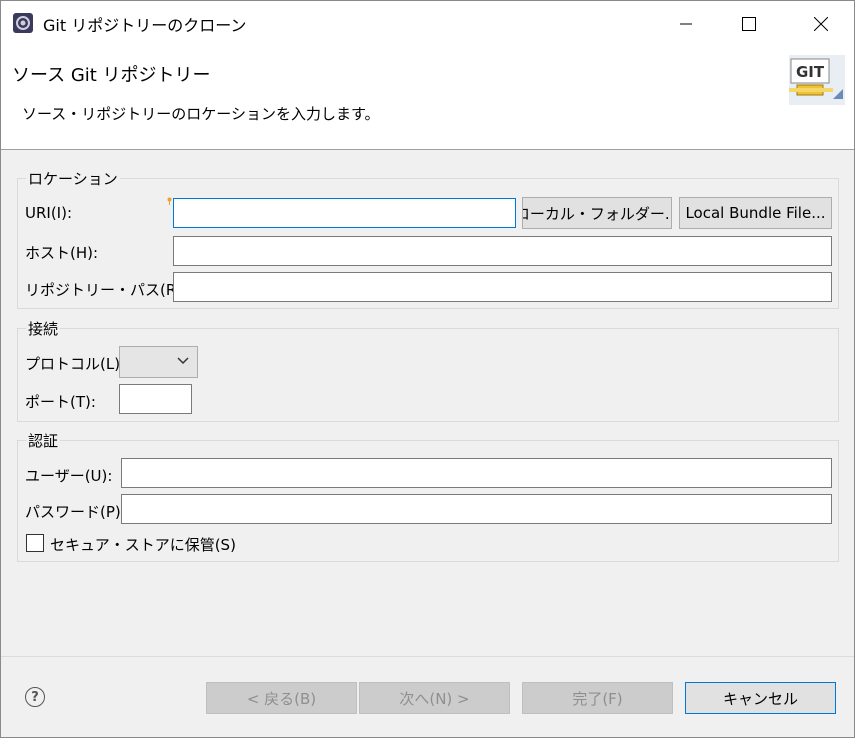  What do you see at coordinates (75, 512) in the screenshot?
I see `password-label: パスワード(P):` at bounding box center [75, 512].